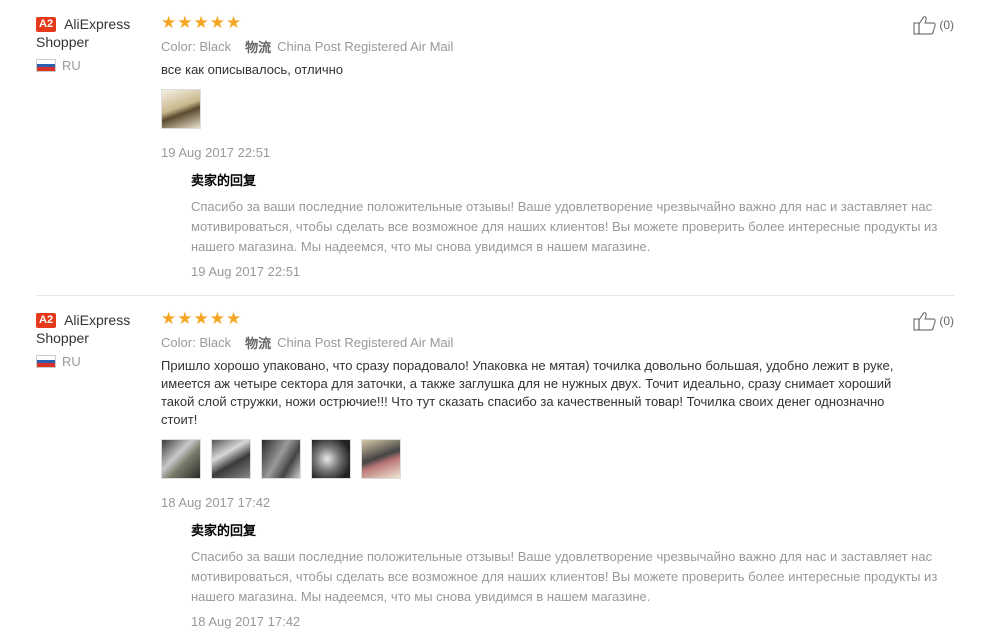 Image resolution: width=990 pixels, height=629 pixels. I want to click on review-date: 19 Aug 2017 22:51, so click(216, 152).